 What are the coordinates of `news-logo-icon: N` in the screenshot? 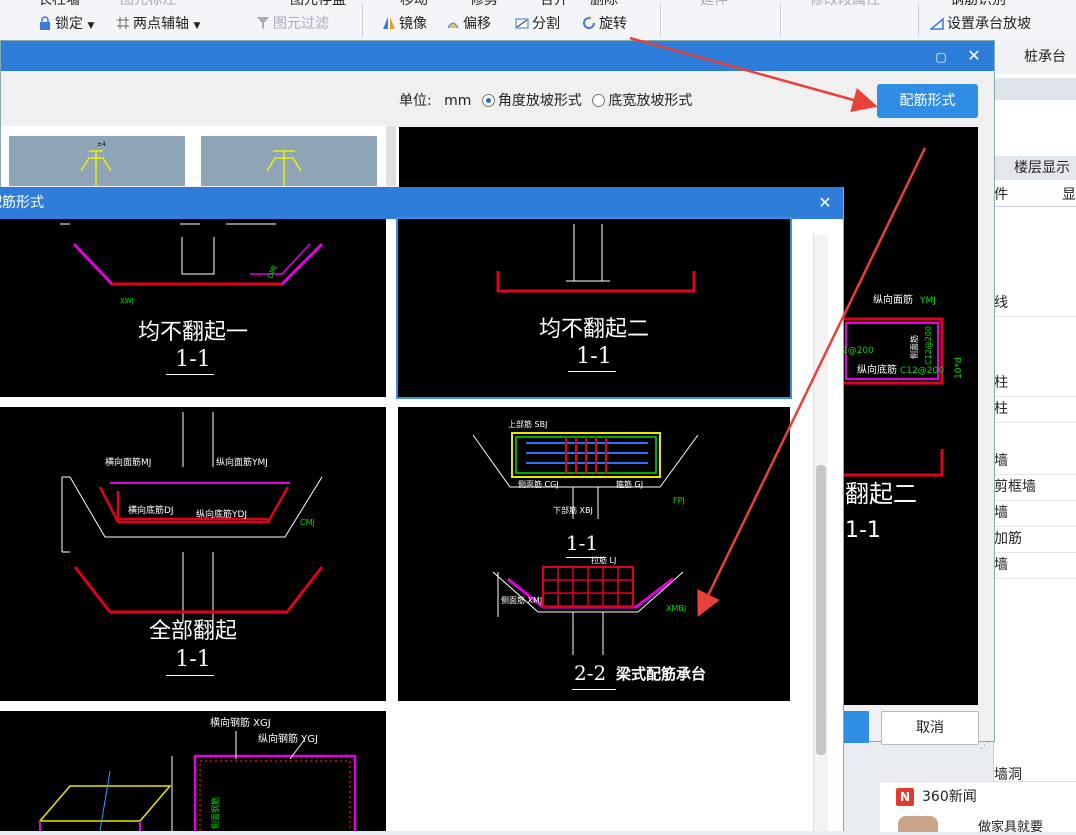 It's located at (905, 797).